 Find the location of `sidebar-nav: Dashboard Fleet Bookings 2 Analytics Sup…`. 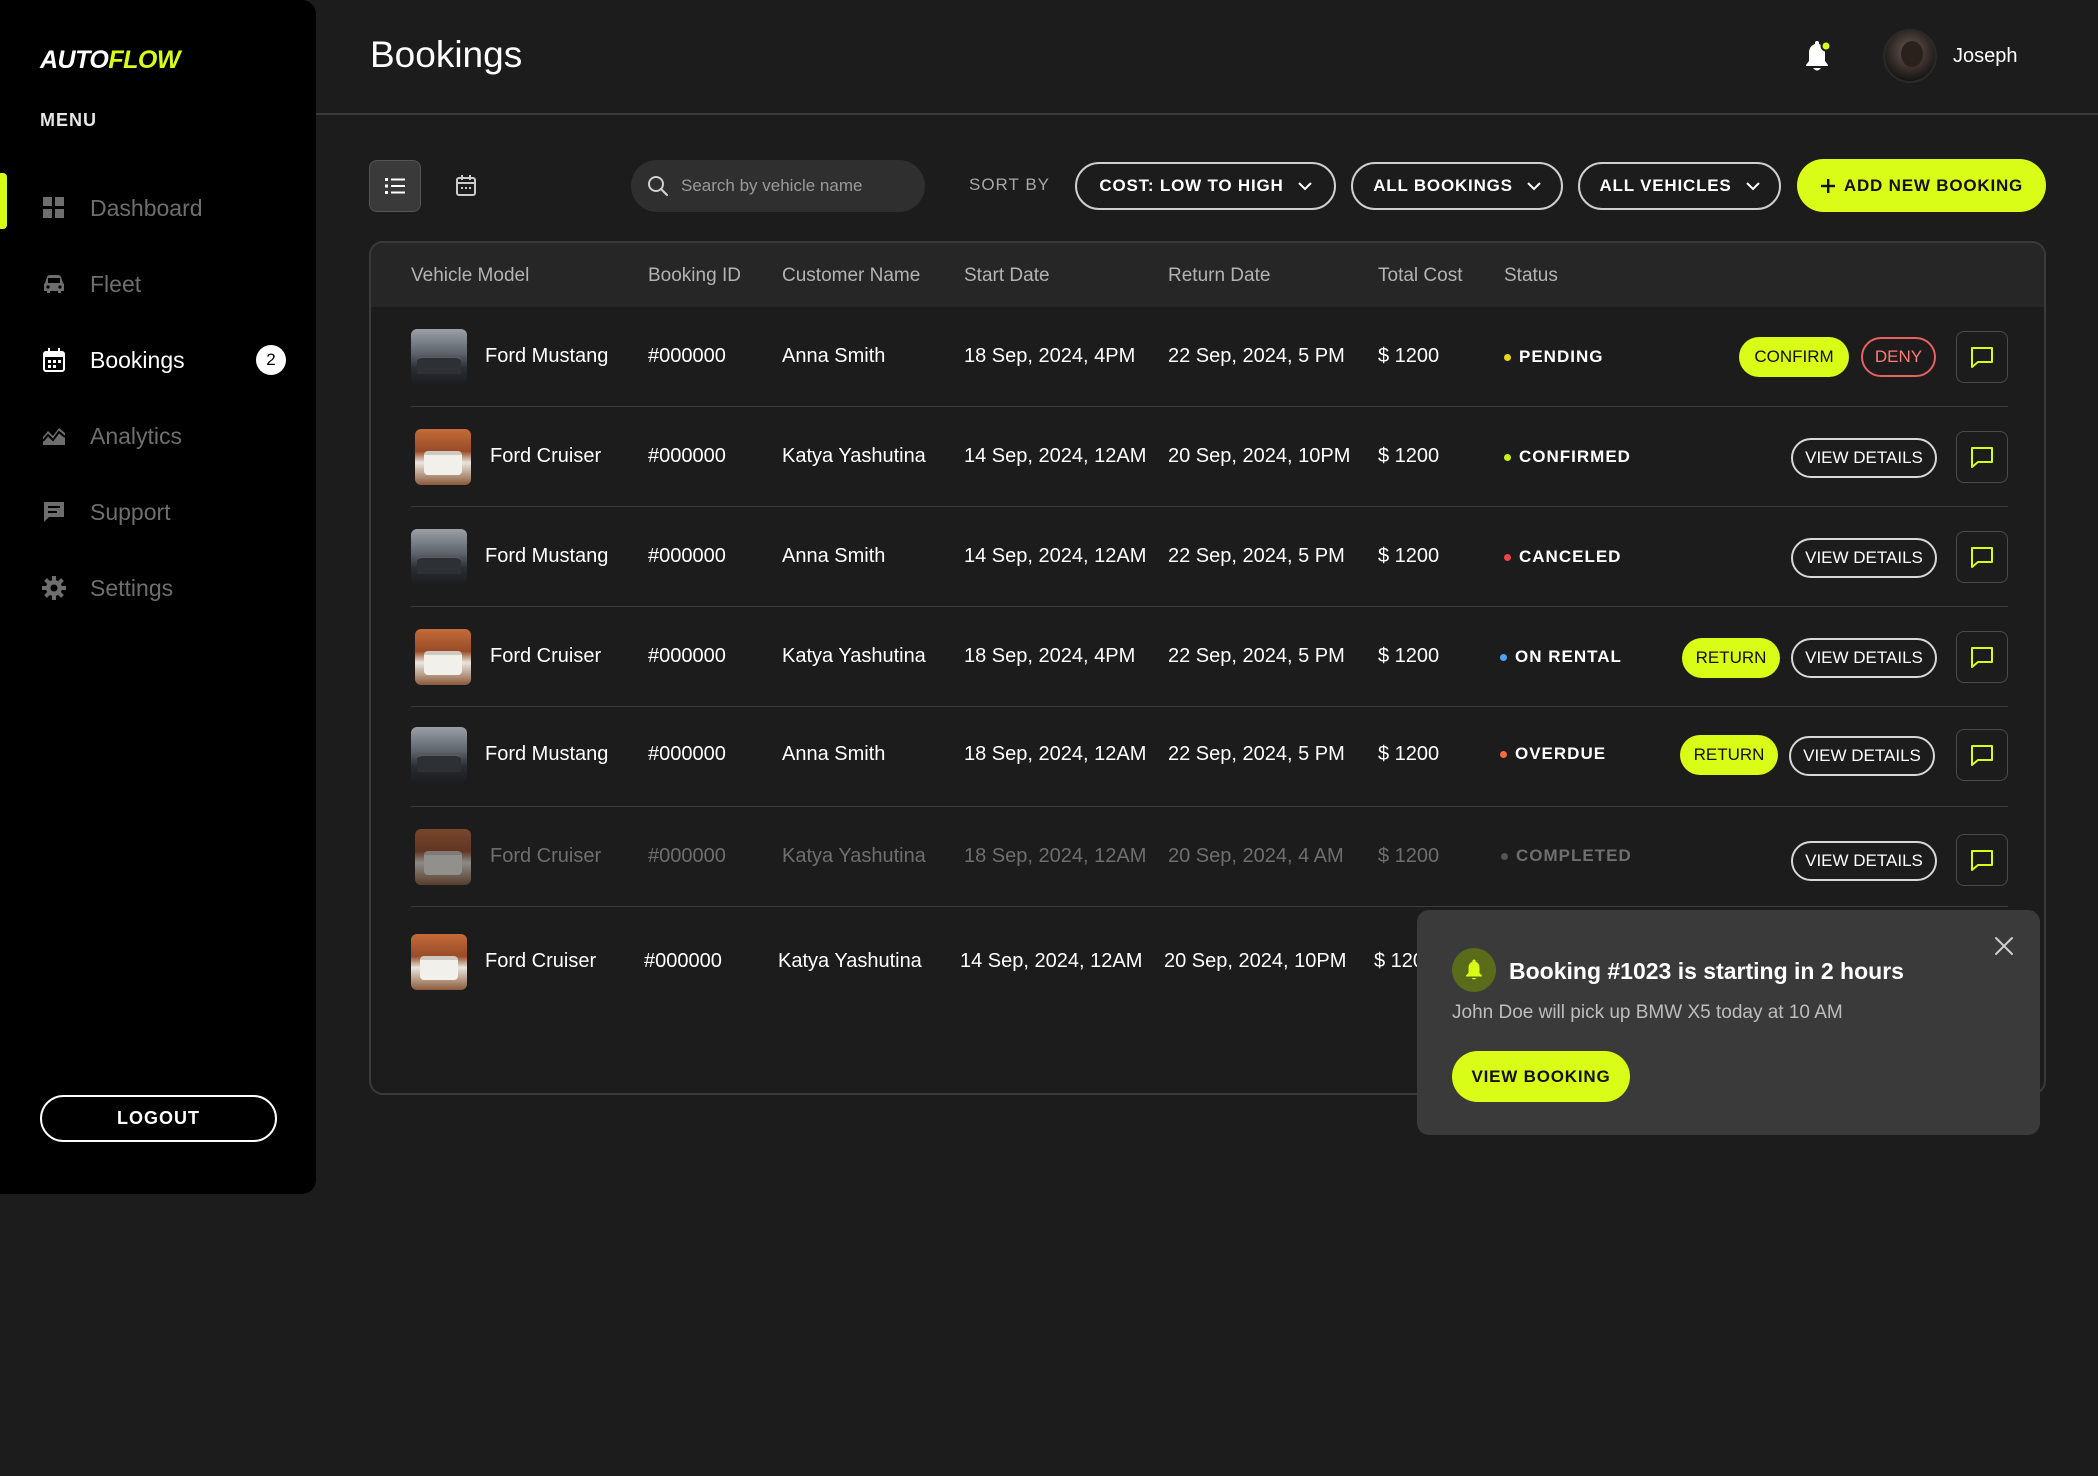

sidebar-nav: Dashboard Fleet Bookings 2 Analytics Sup… is located at coordinates (158, 398).